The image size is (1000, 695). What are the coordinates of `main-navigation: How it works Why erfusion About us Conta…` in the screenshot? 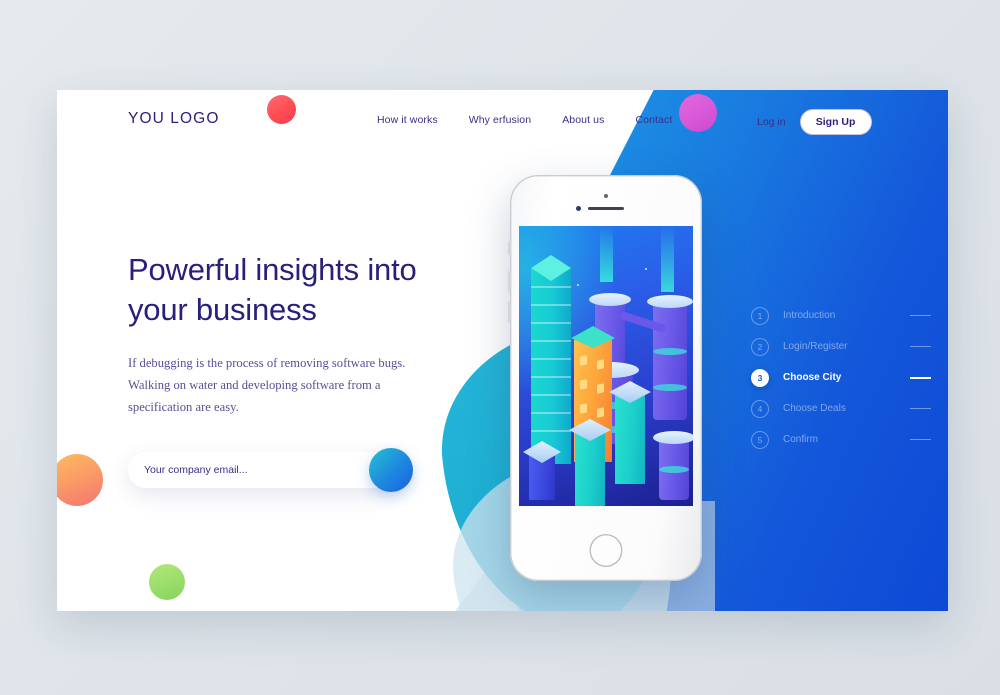 It's located at (524, 120).